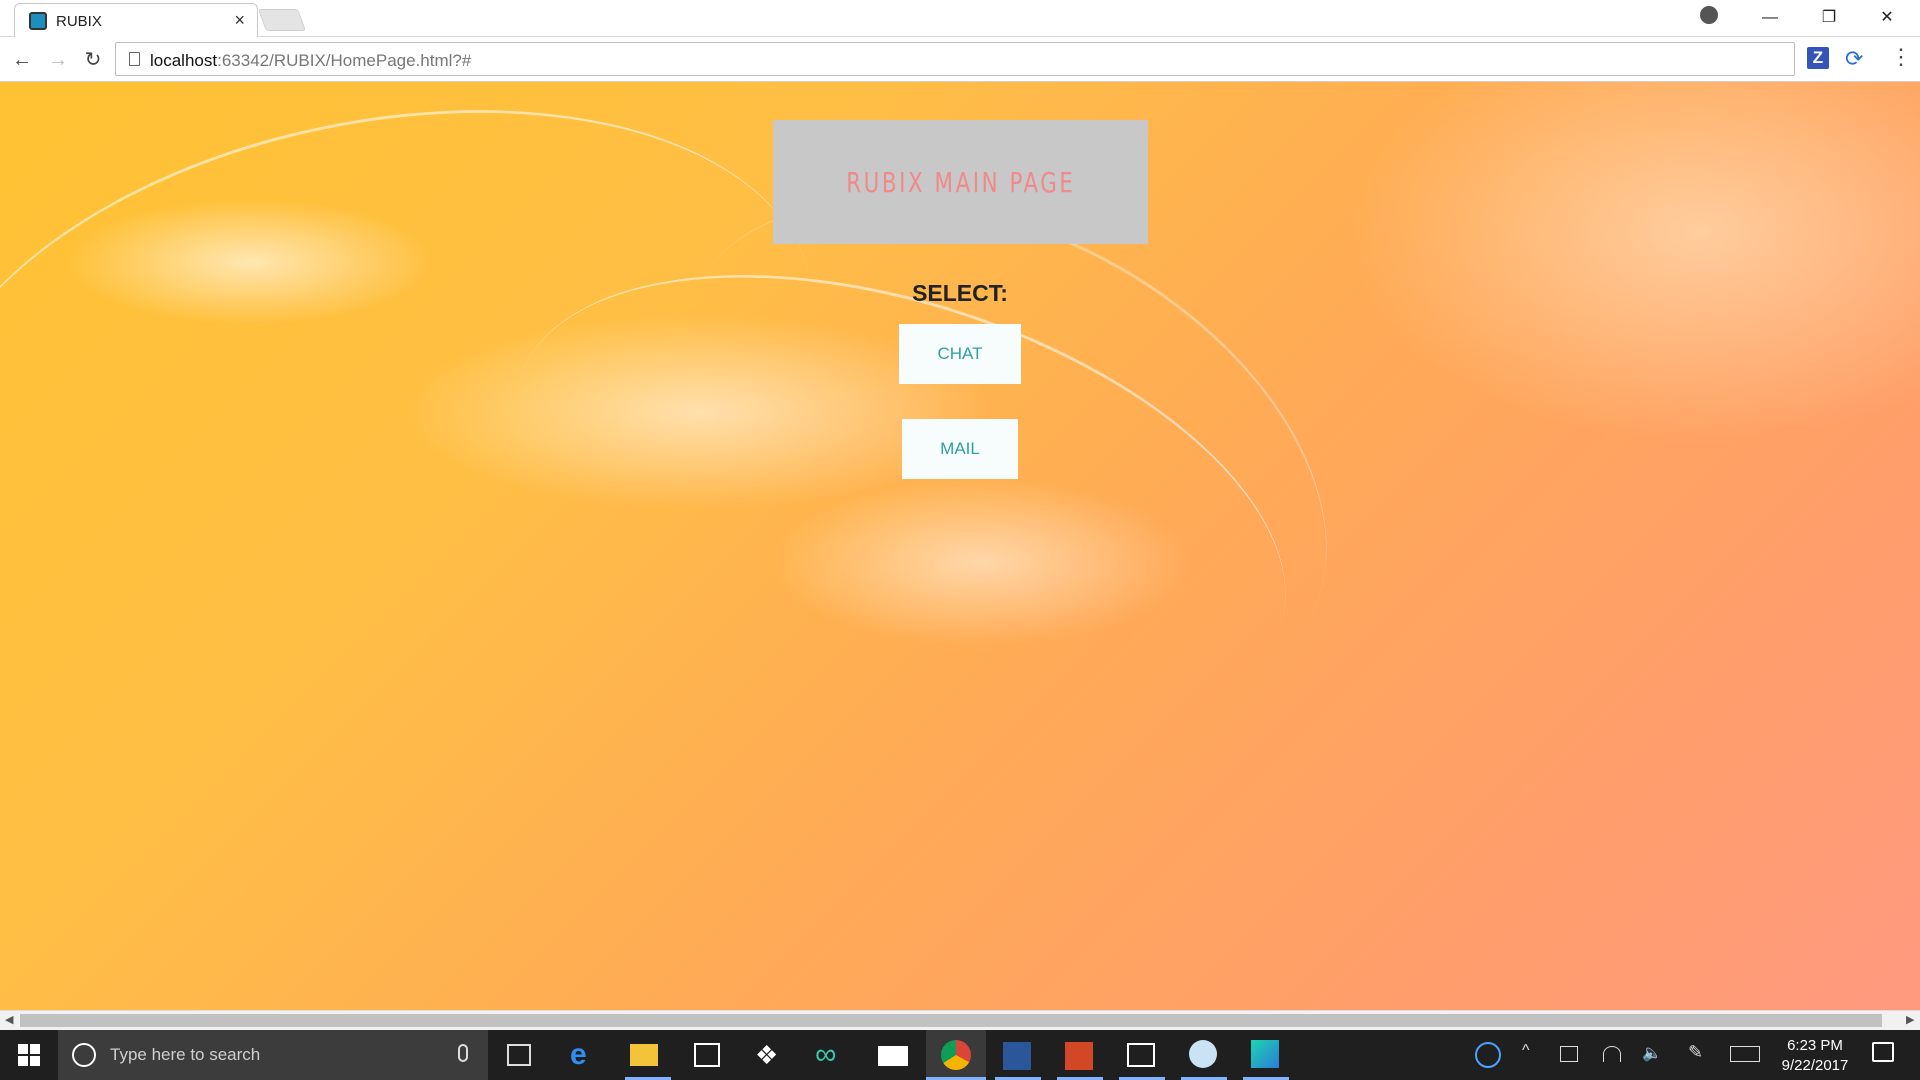 Image resolution: width=1920 pixels, height=1080 pixels. I want to click on select-label: SELECT:, so click(960, 293).